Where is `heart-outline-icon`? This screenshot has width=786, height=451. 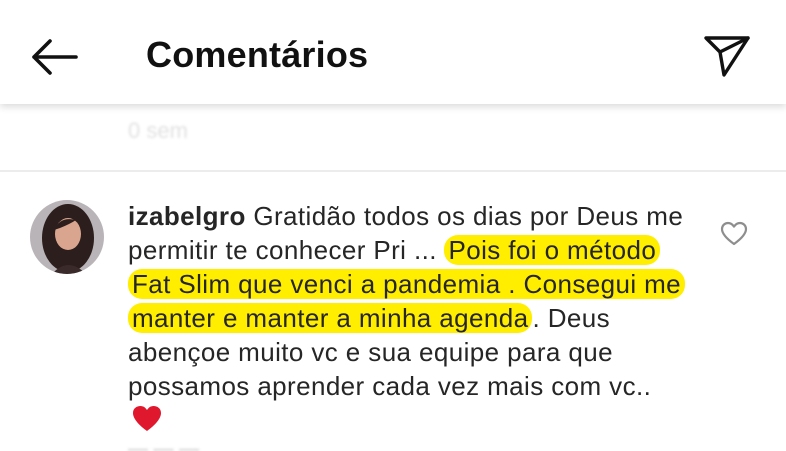
heart-outline-icon is located at coordinates (734, 234).